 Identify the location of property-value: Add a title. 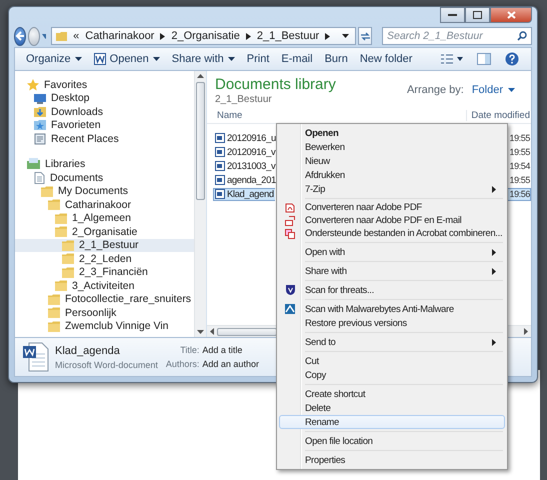
(230, 350).